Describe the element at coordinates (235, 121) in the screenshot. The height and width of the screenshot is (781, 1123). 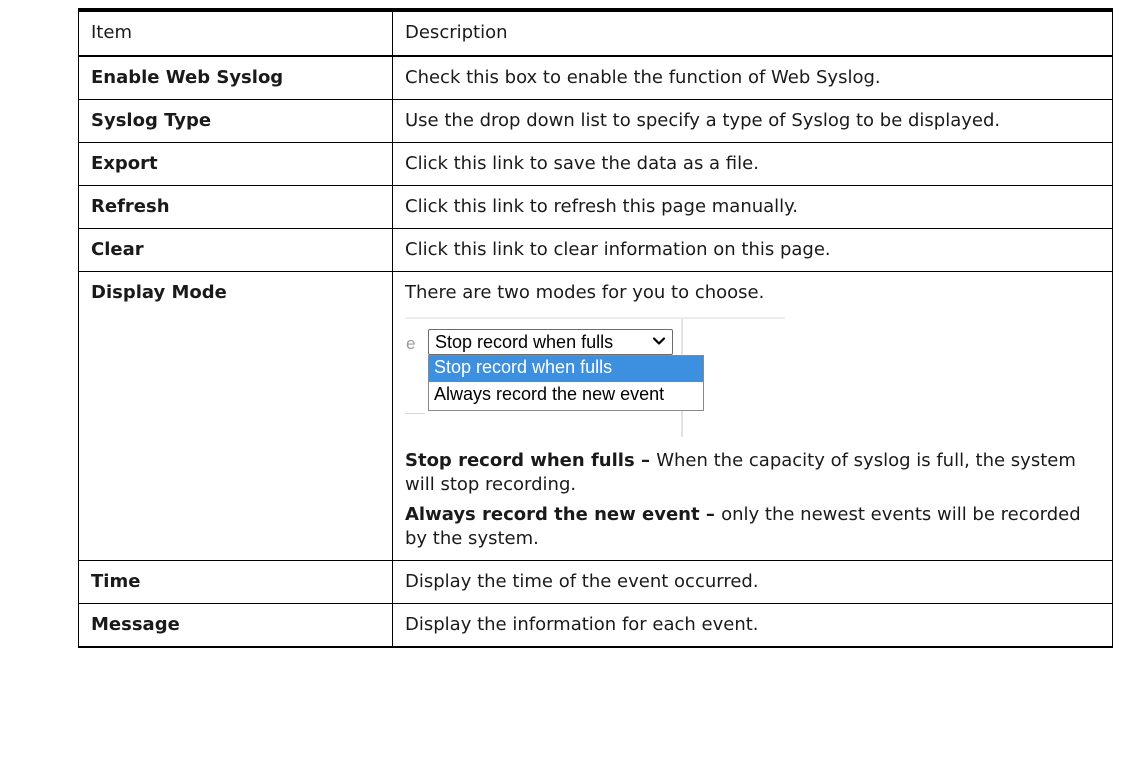
I see `item-cell: Syslog Type` at that location.